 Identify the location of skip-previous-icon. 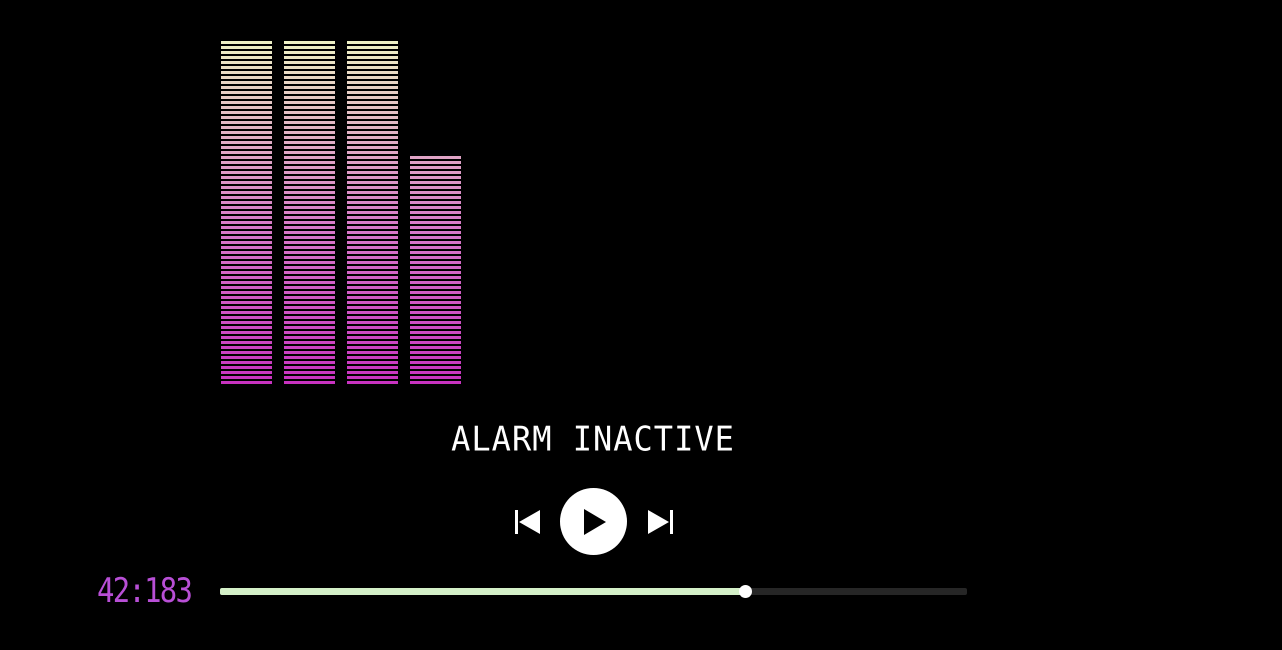
(527, 522).